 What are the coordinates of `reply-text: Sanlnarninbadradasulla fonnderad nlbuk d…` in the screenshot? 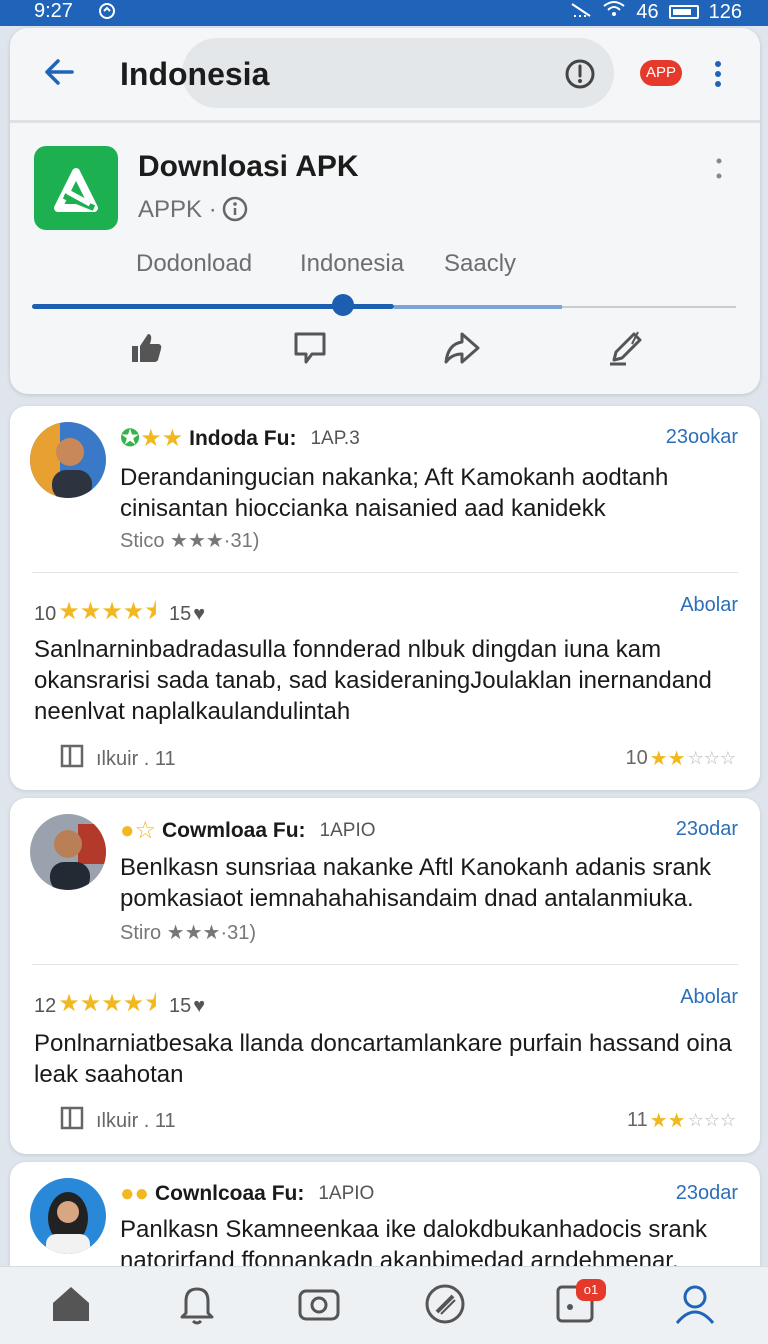 It's located at (373, 680).